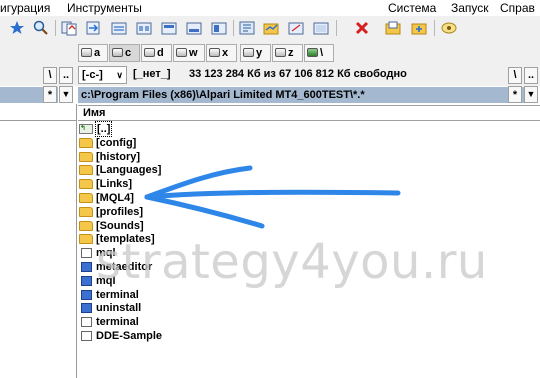 The width and height of the screenshot is (540, 378). What do you see at coordinates (124, 53) in the screenshot?
I see `drive-button-c: c` at bounding box center [124, 53].